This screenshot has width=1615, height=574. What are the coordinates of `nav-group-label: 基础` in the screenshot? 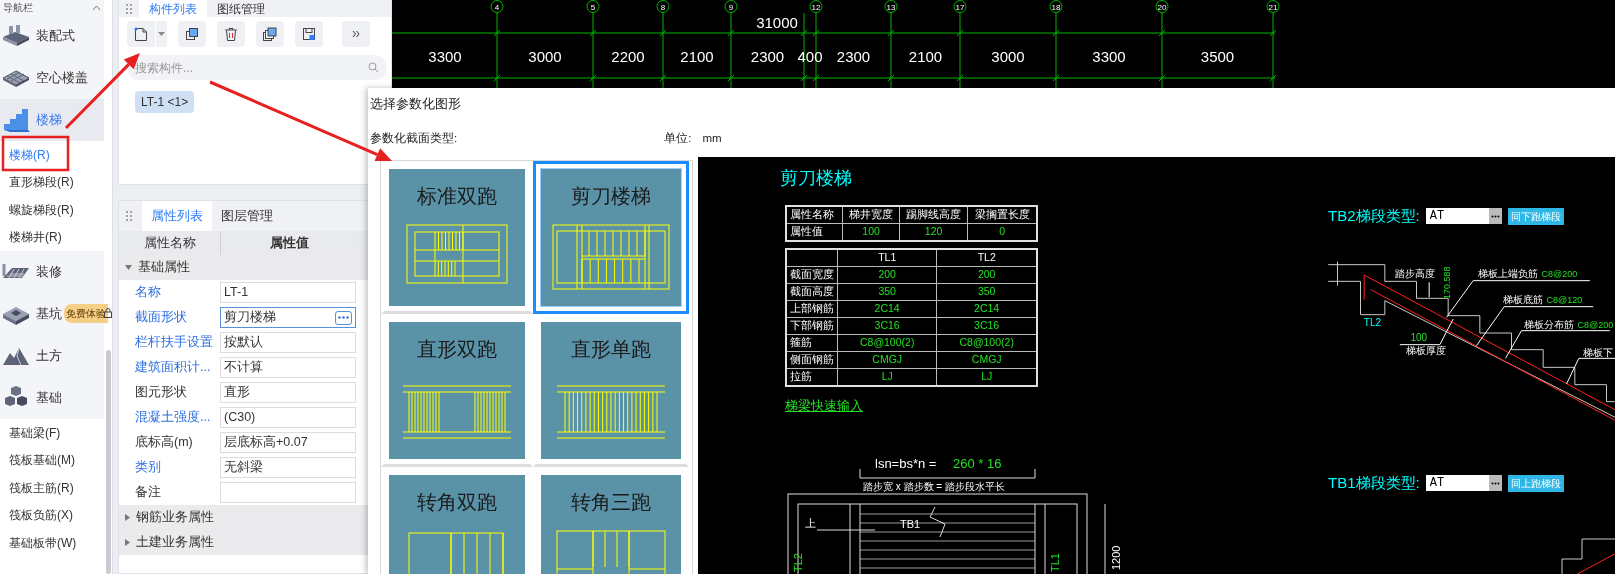 It's located at (49, 398).